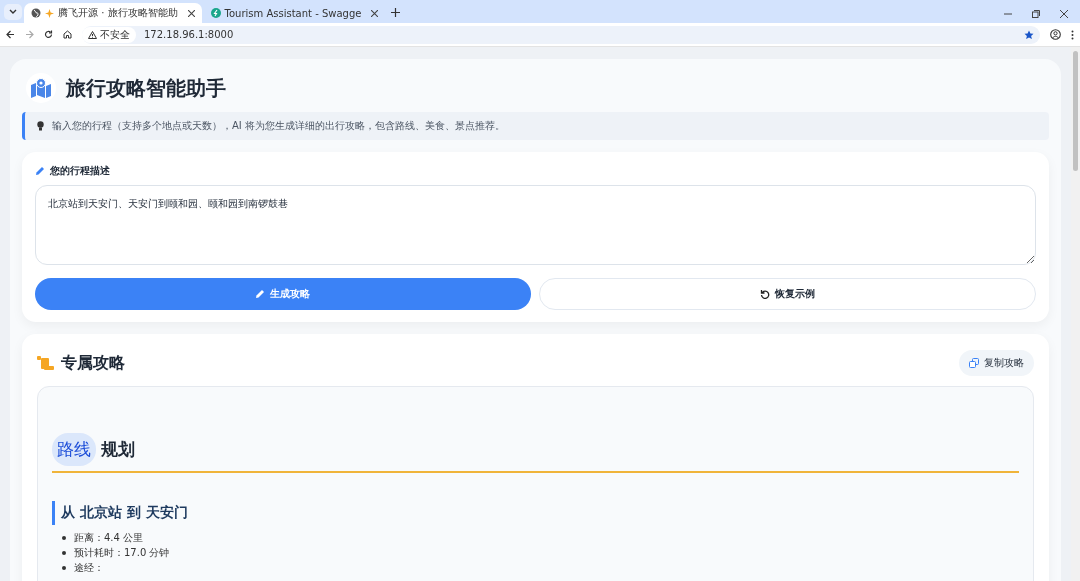 The height and width of the screenshot is (581, 1080). I want to click on copy-button: 复制攻略, so click(996, 363).